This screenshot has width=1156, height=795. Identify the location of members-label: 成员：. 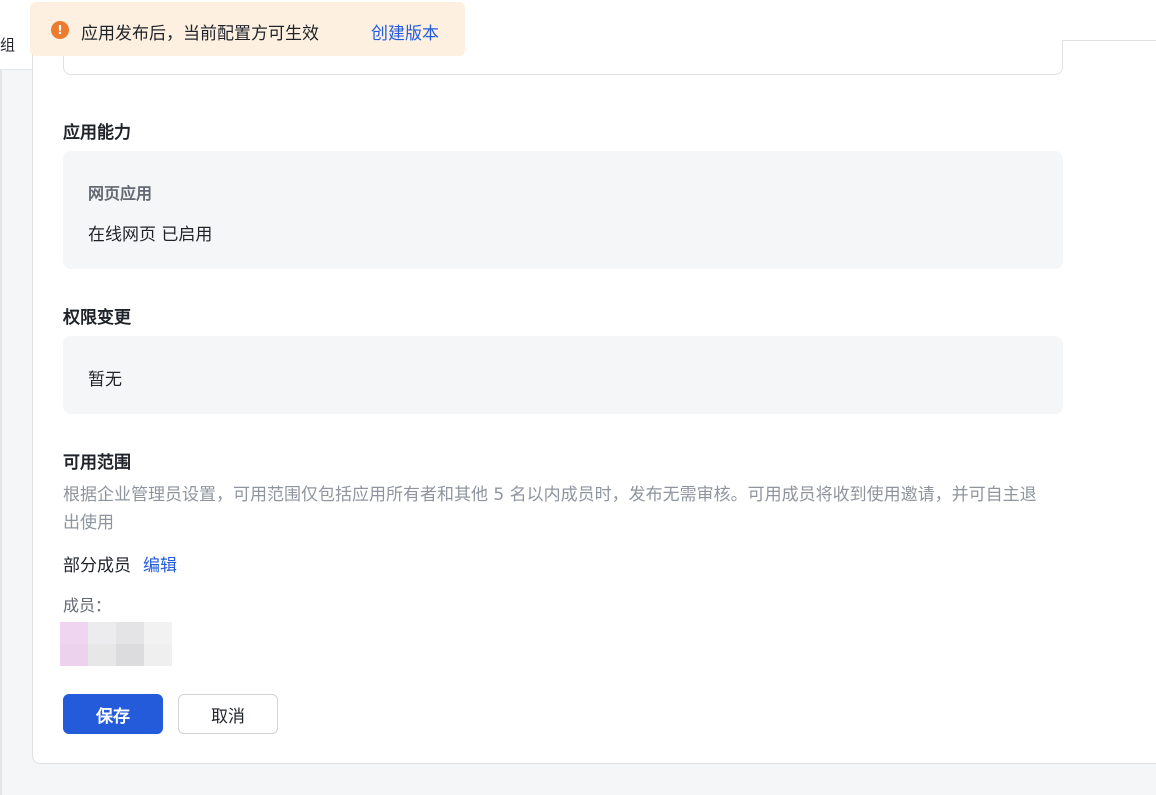
(87, 605).